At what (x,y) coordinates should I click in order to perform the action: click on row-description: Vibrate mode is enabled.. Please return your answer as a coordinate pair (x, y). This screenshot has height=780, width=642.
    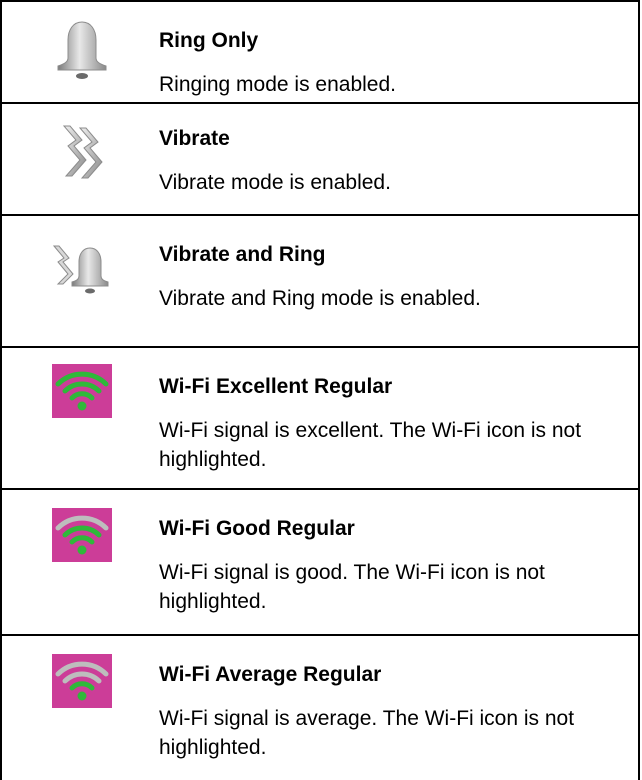
    Looking at the image, I should click on (275, 182).